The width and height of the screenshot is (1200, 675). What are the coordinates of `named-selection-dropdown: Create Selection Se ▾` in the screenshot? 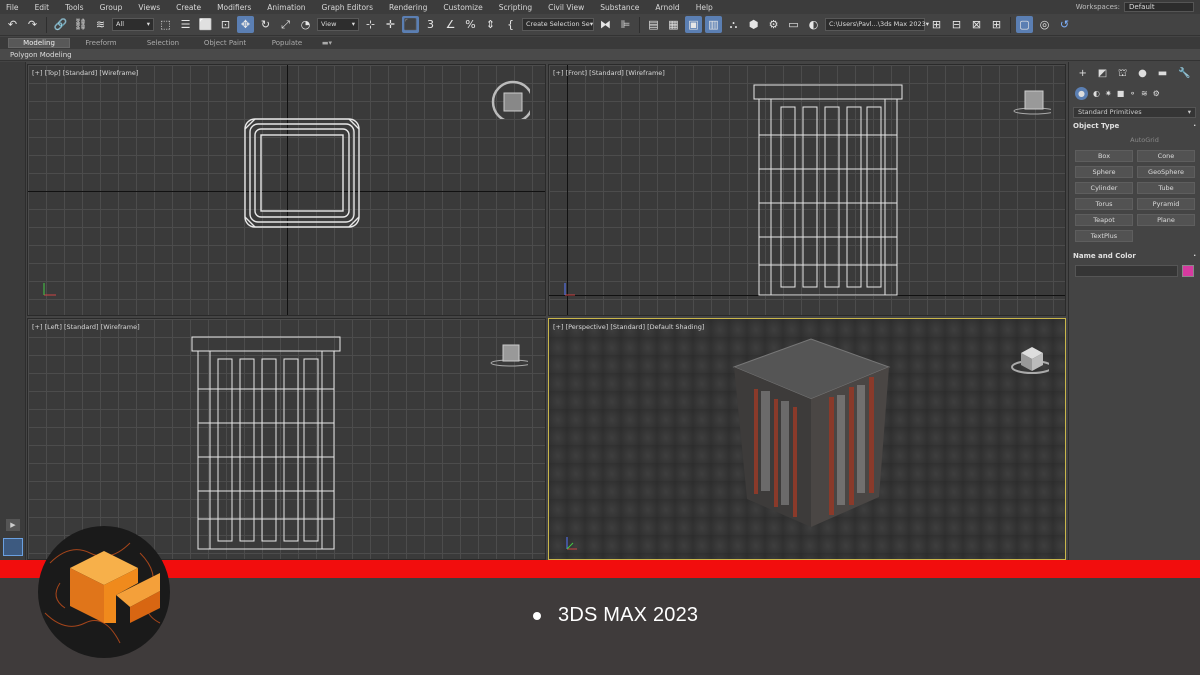 It's located at (558, 24).